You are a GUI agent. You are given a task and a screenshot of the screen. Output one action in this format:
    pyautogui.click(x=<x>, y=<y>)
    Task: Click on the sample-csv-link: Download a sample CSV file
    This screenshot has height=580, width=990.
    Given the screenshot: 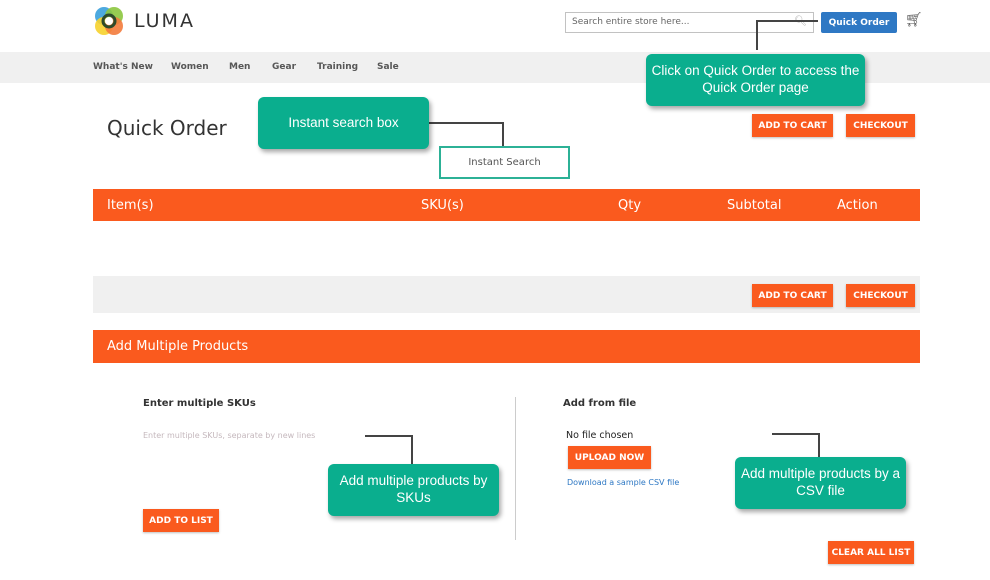 What is the action you would take?
    pyautogui.click(x=623, y=482)
    